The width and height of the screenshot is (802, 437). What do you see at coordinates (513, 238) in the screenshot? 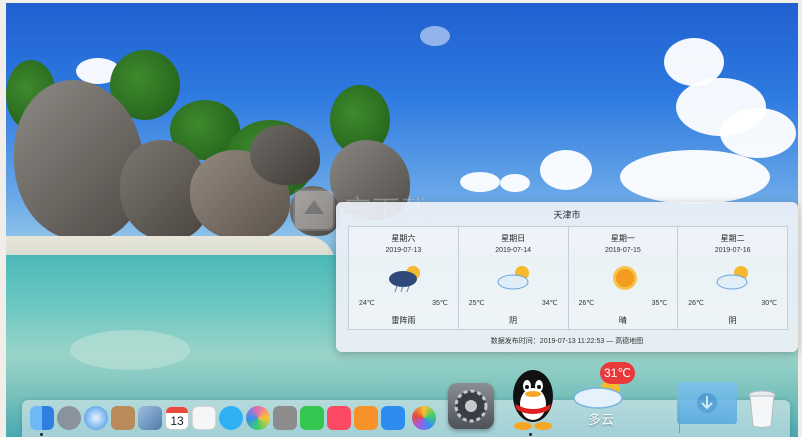
I see `day-name: 星期日` at bounding box center [513, 238].